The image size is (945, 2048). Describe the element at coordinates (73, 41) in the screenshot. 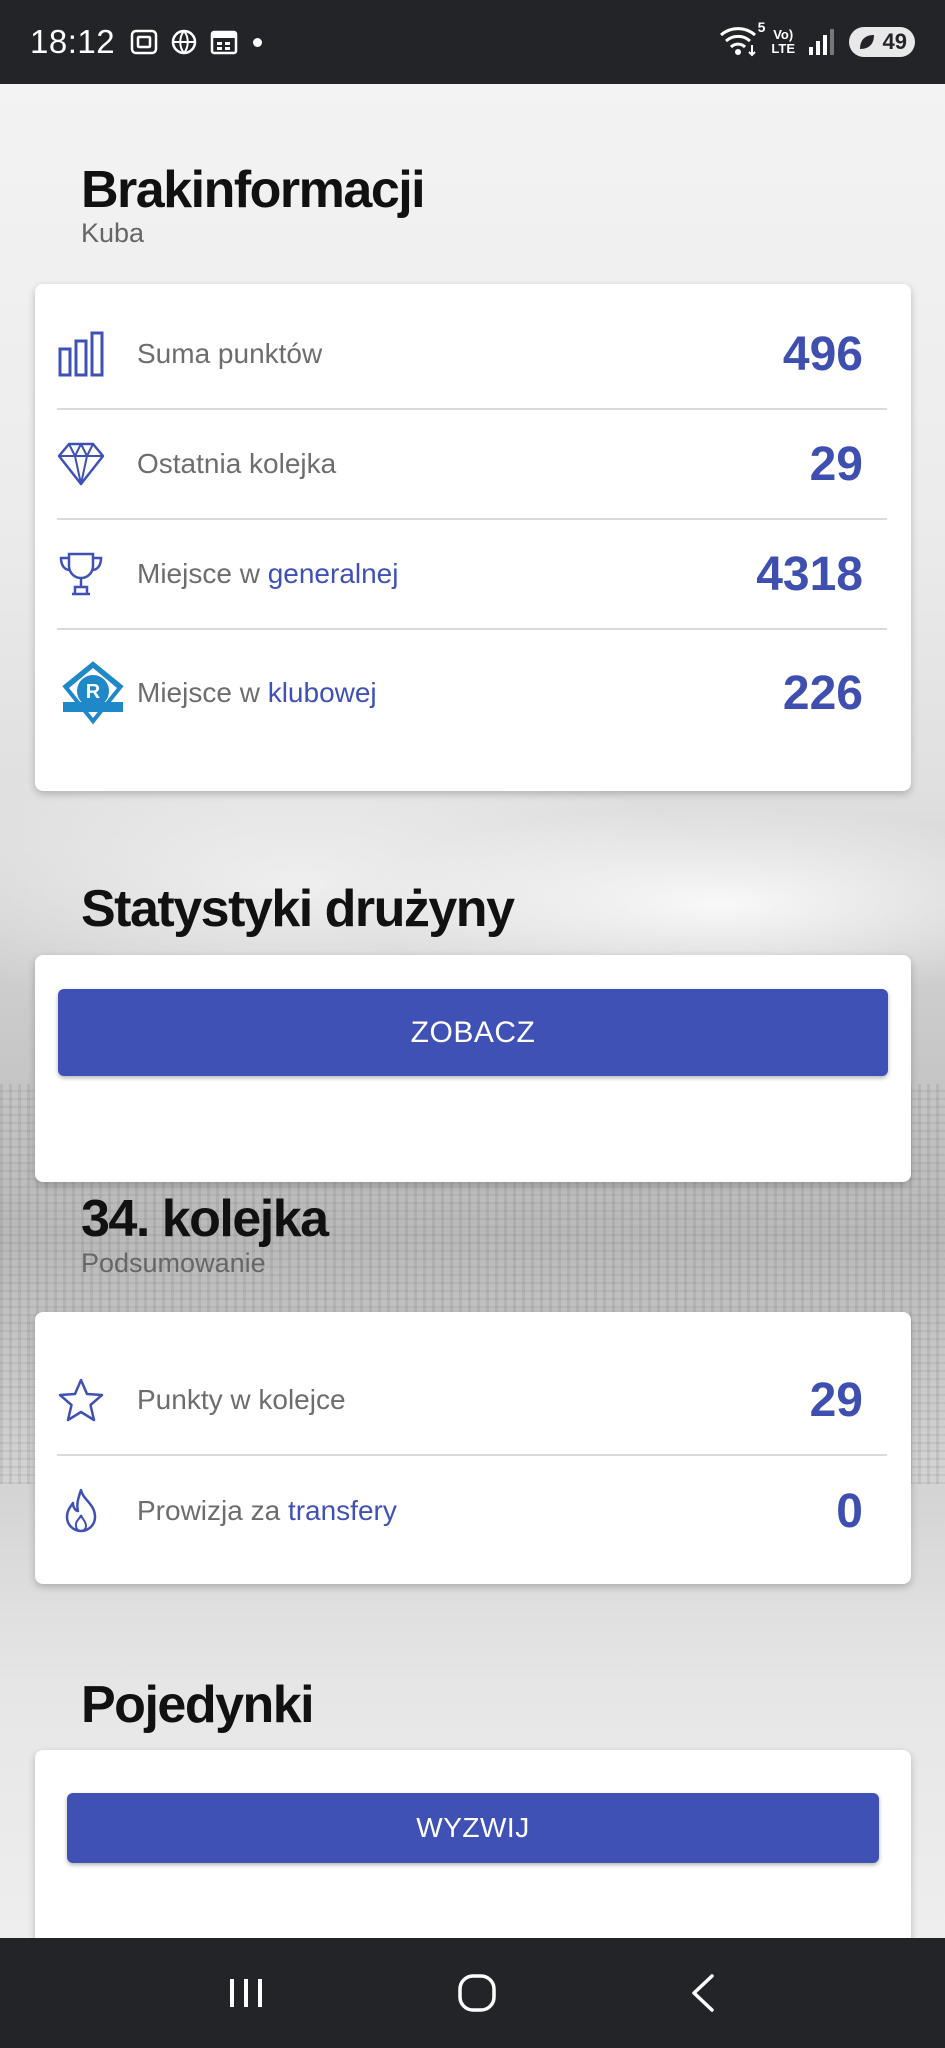

I see `status-time: 18:12` at that location.